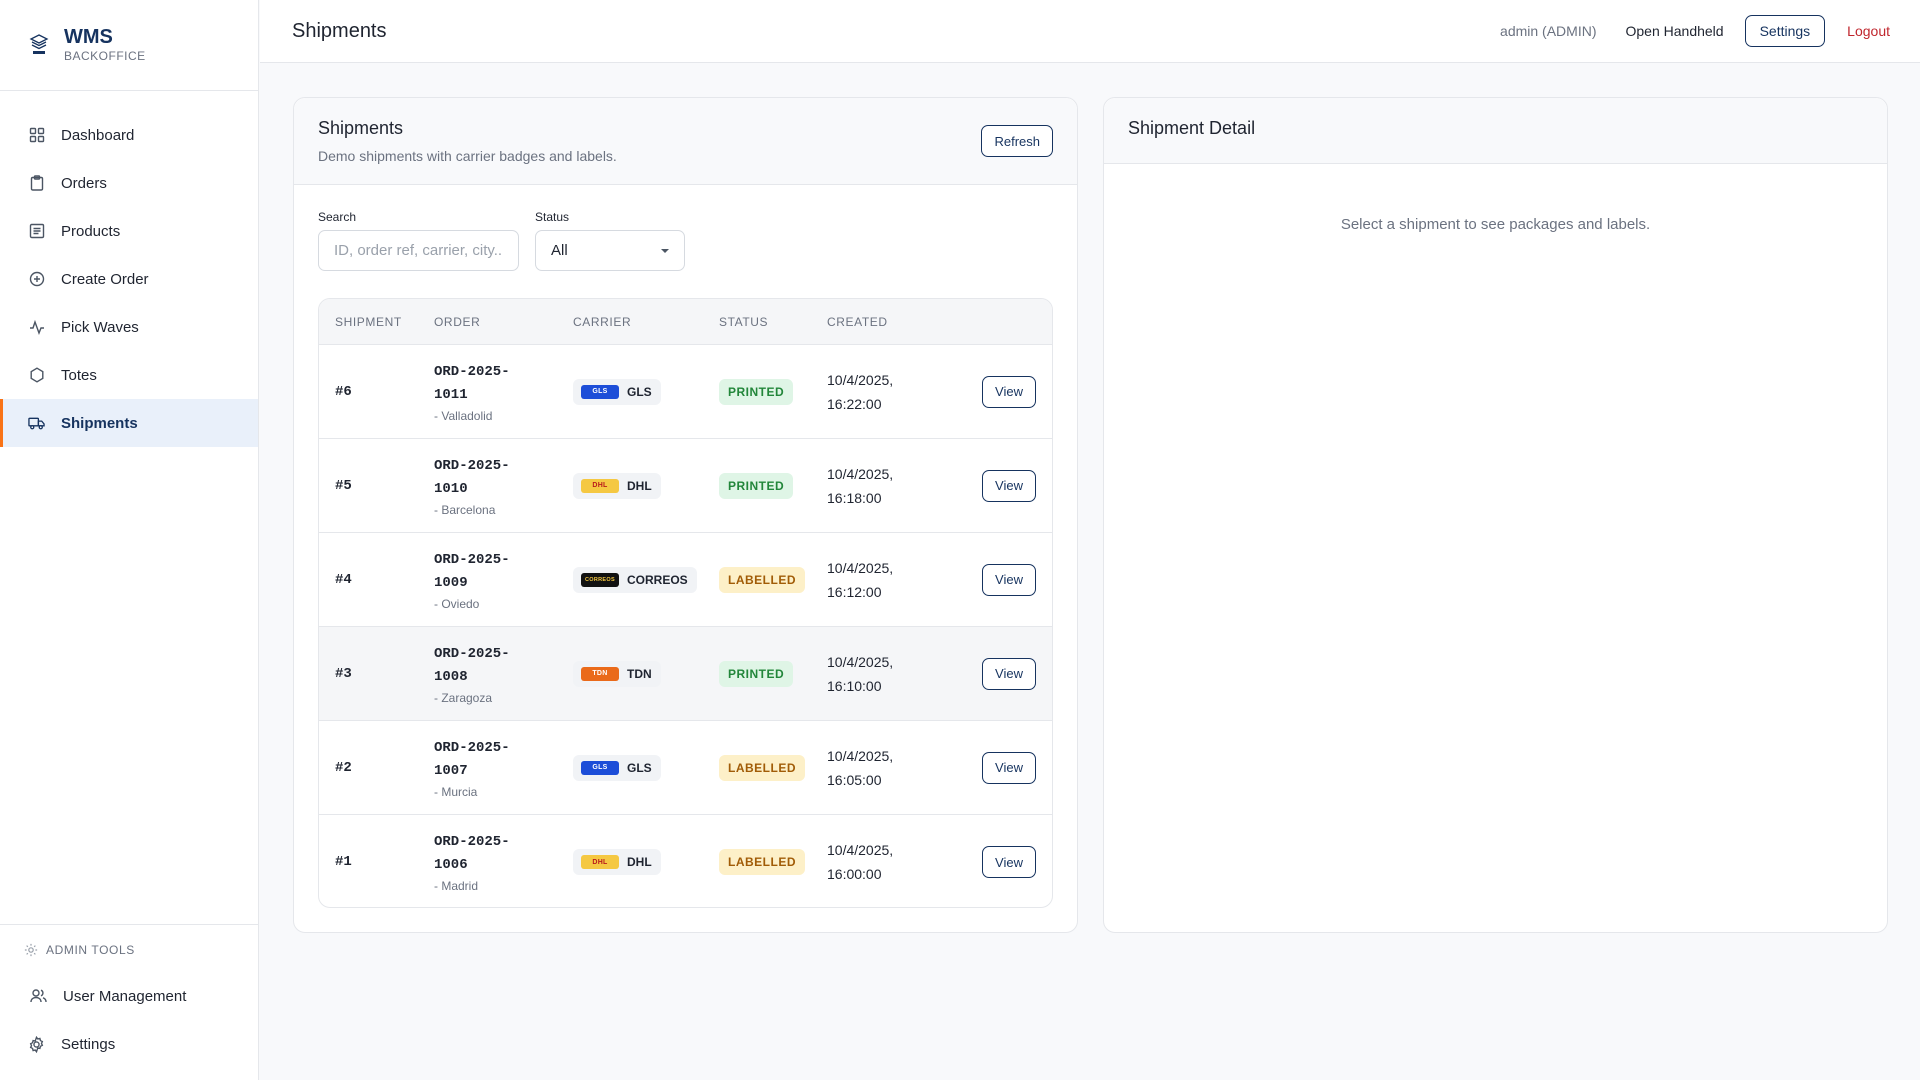 The width and height of the screenshot is (1920, 1080). What do you see at coordinates (98, 135) in the screenshot?
I see `sidebar-item-label: Dashboard` at bounding box center [98, 135].